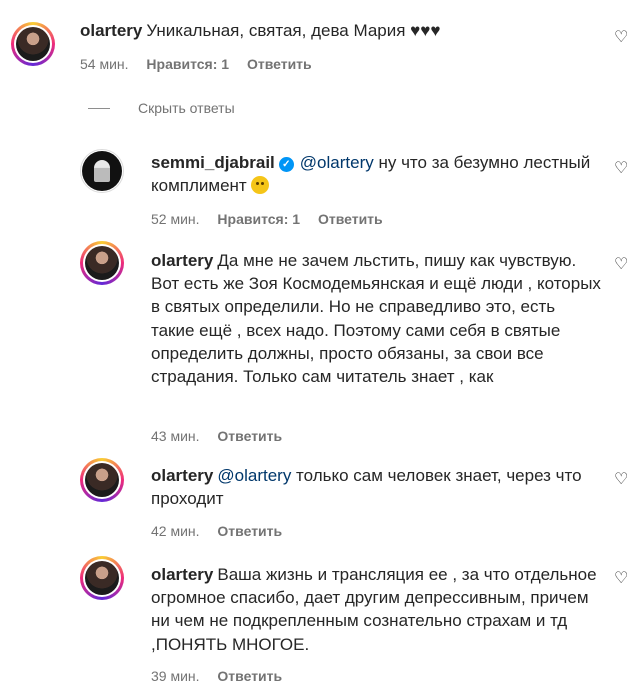 The height and width of the screenshot is (697, 640). Describe the element at coordinates (175, 676) in the screenshot. I see `comment-time: 39 мин.` at that location.